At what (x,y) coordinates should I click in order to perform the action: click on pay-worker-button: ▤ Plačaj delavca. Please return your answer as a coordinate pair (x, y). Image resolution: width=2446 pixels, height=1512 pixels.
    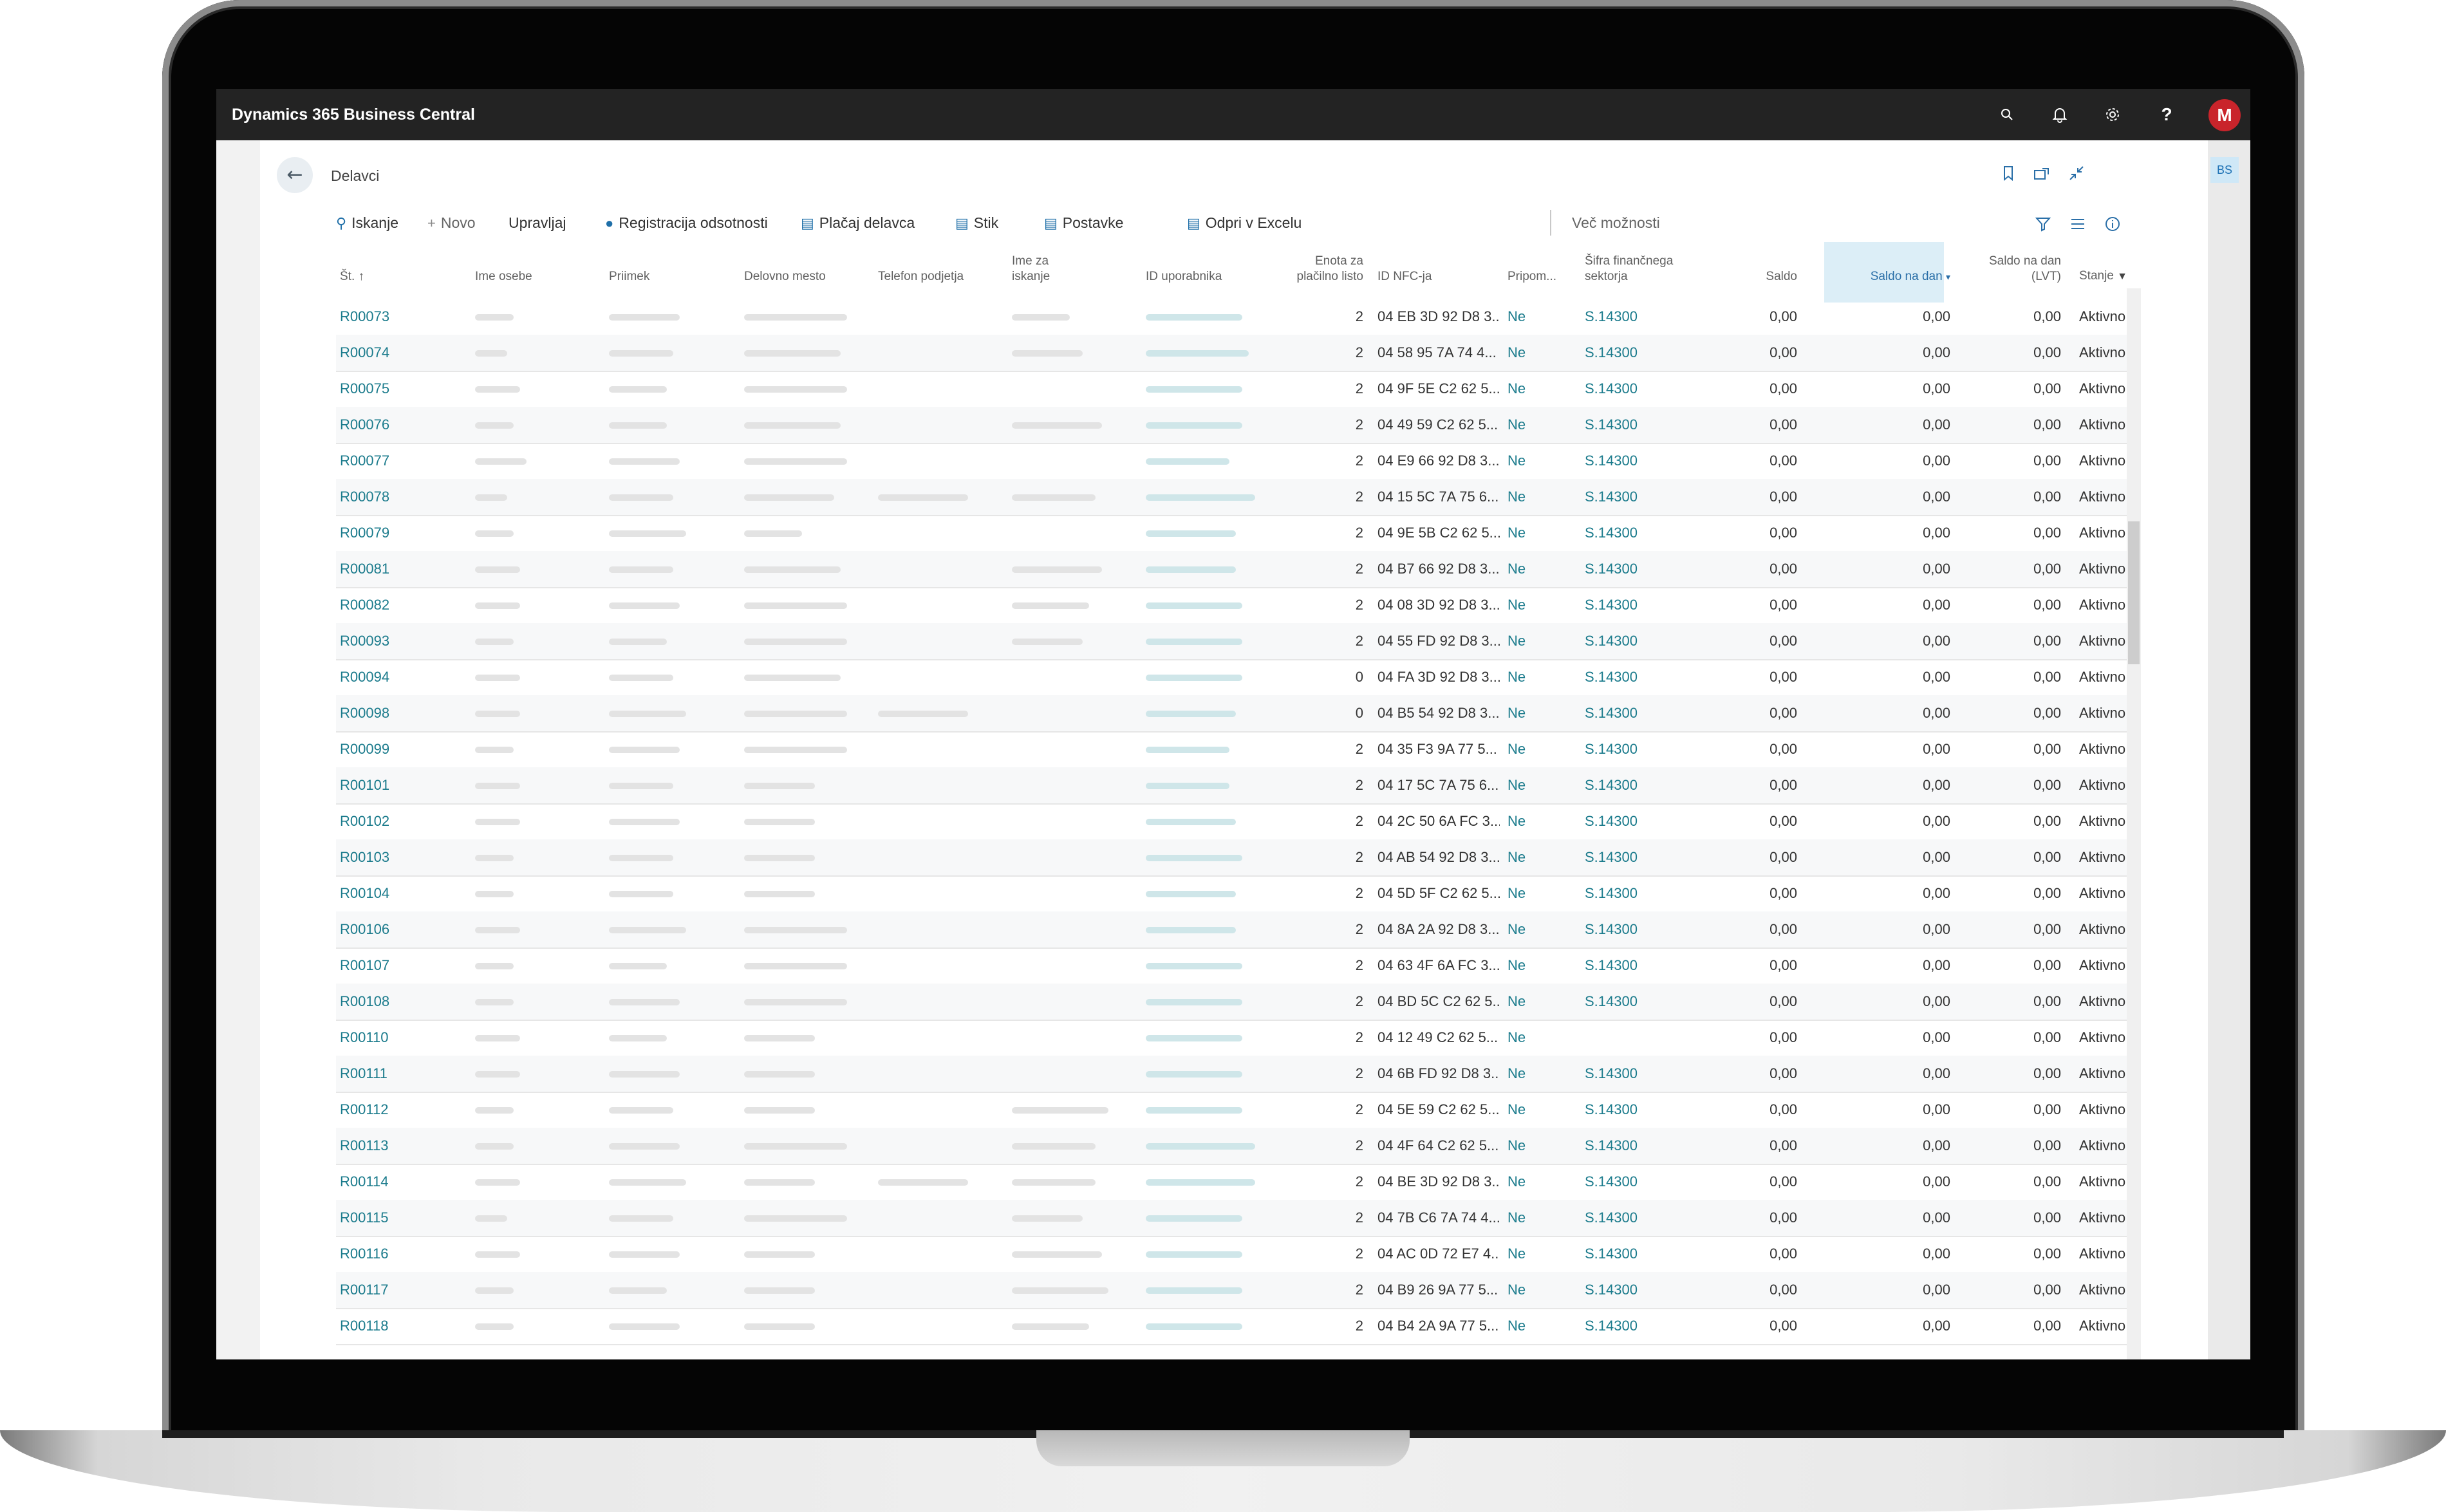
    Looking at the image, I should click on (858, 223).